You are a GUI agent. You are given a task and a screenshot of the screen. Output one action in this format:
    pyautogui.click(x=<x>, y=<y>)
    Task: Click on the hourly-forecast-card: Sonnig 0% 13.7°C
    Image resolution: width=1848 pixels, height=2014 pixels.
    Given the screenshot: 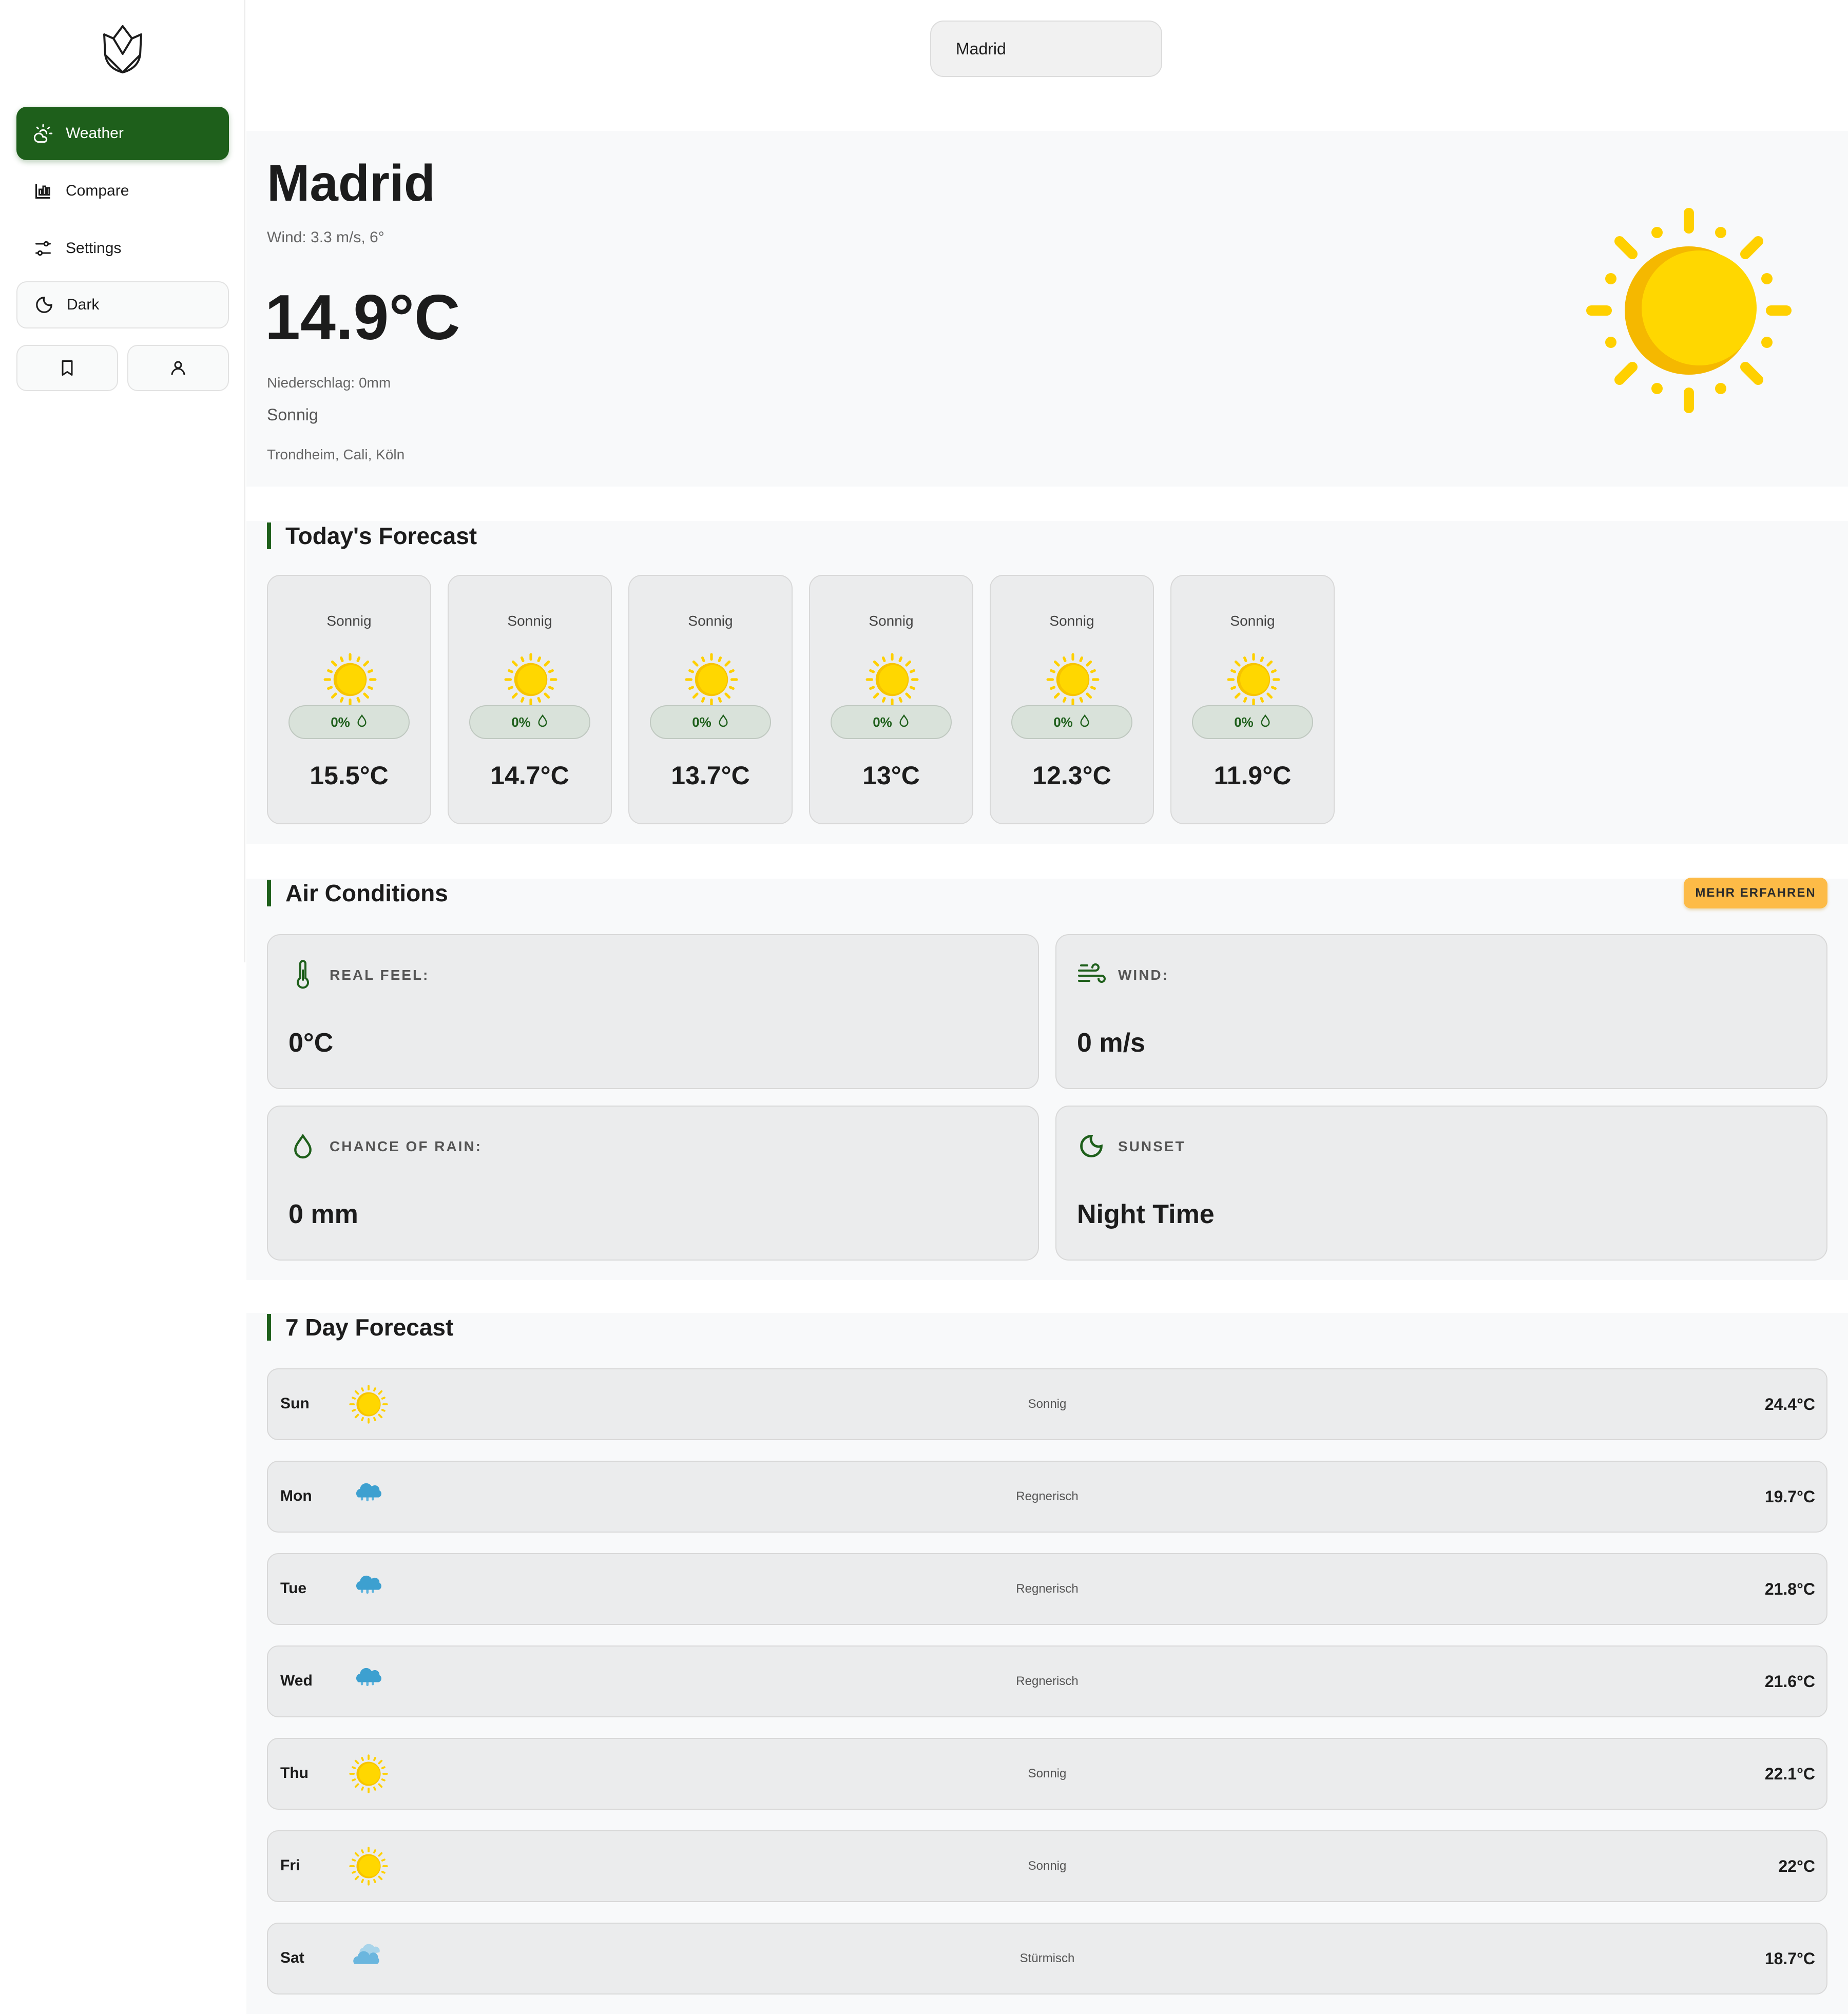 What is the action you would take?
    pyautogui.click(x=710, y=699)
    